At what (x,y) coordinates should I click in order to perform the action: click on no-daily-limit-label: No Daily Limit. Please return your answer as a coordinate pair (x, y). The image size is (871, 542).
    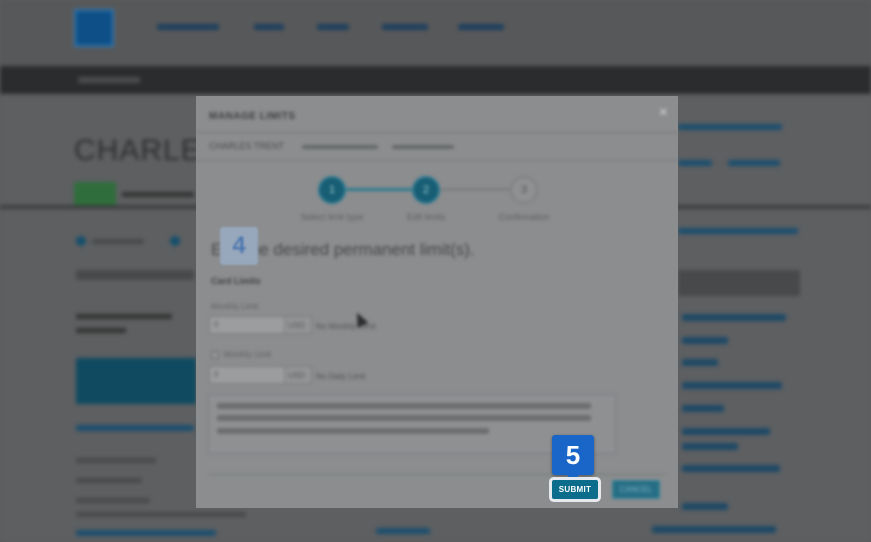
    Looking at the image, I should click on (340, 376).